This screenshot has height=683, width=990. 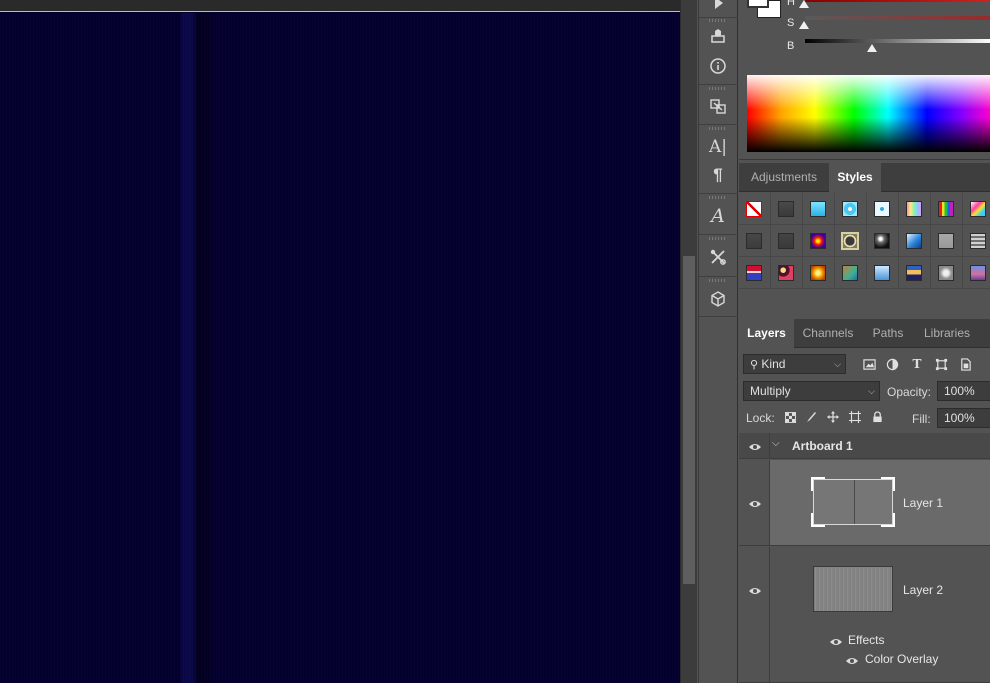 I want to click on glyphs-icon: A, so click(x=718, y=216).